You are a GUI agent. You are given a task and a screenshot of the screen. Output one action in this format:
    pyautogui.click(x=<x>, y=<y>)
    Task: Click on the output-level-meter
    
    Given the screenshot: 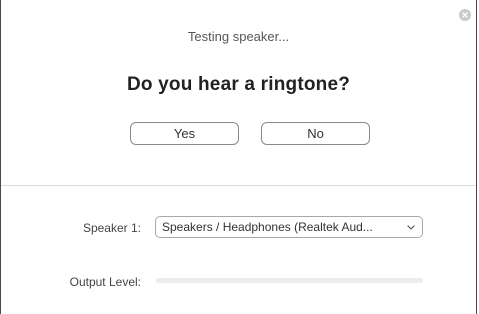 What is the action you would take?
    pyautogui.click(x=289, y=280)
    